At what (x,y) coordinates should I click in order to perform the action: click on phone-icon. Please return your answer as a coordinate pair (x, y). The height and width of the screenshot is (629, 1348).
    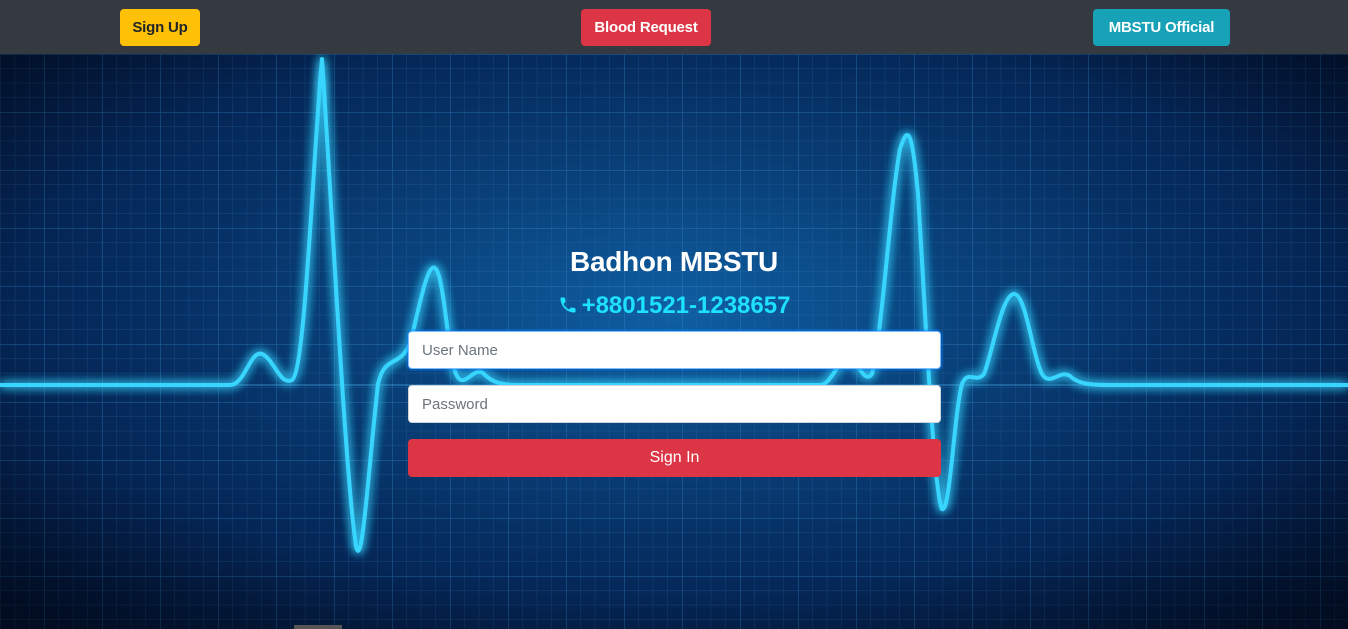
    Looking at the image, I should click on (568, 308).